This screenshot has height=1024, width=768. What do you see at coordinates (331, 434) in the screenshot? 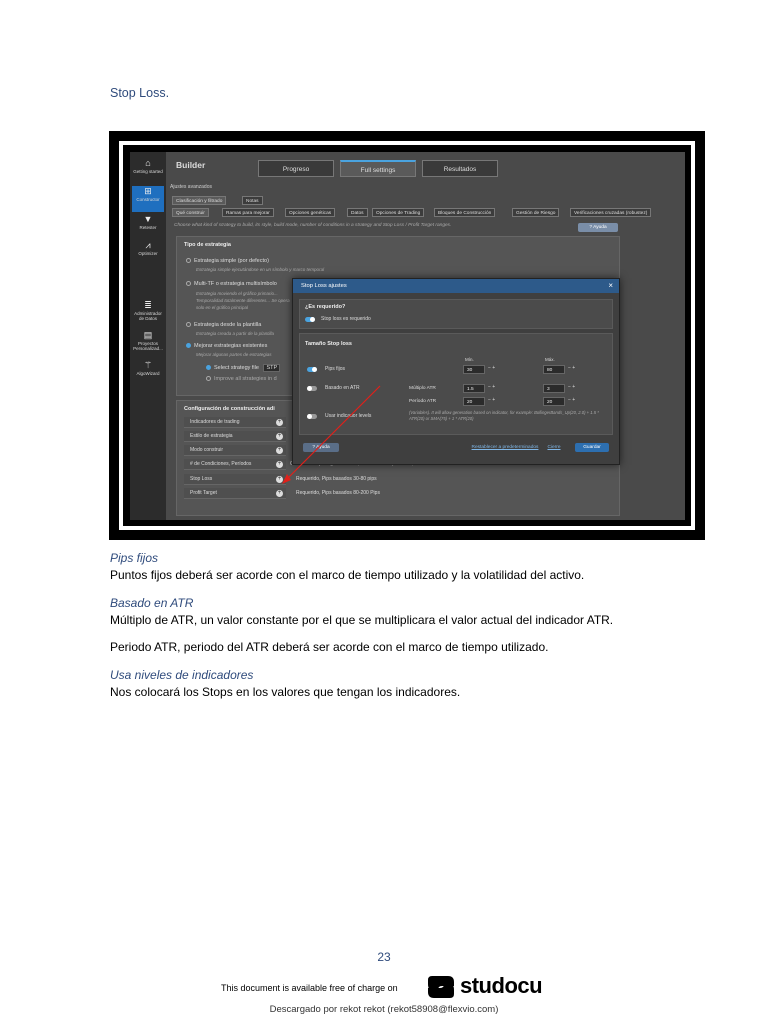
I see `annotation-arrow` at bounding box center [331, 434].